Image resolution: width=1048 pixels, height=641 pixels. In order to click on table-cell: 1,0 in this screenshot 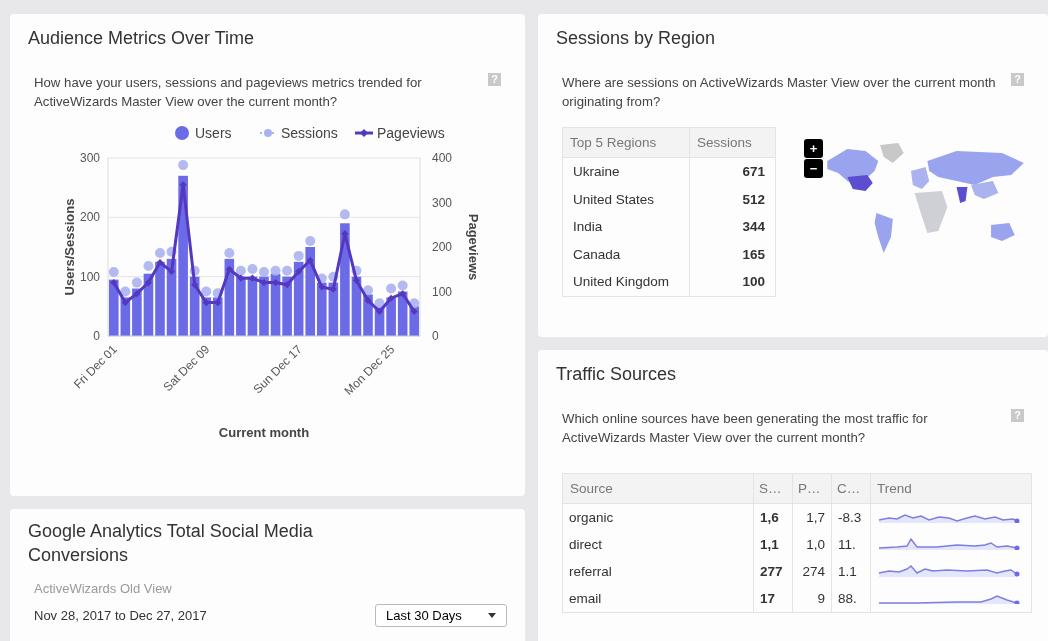, I will do `click(812, 544)`.